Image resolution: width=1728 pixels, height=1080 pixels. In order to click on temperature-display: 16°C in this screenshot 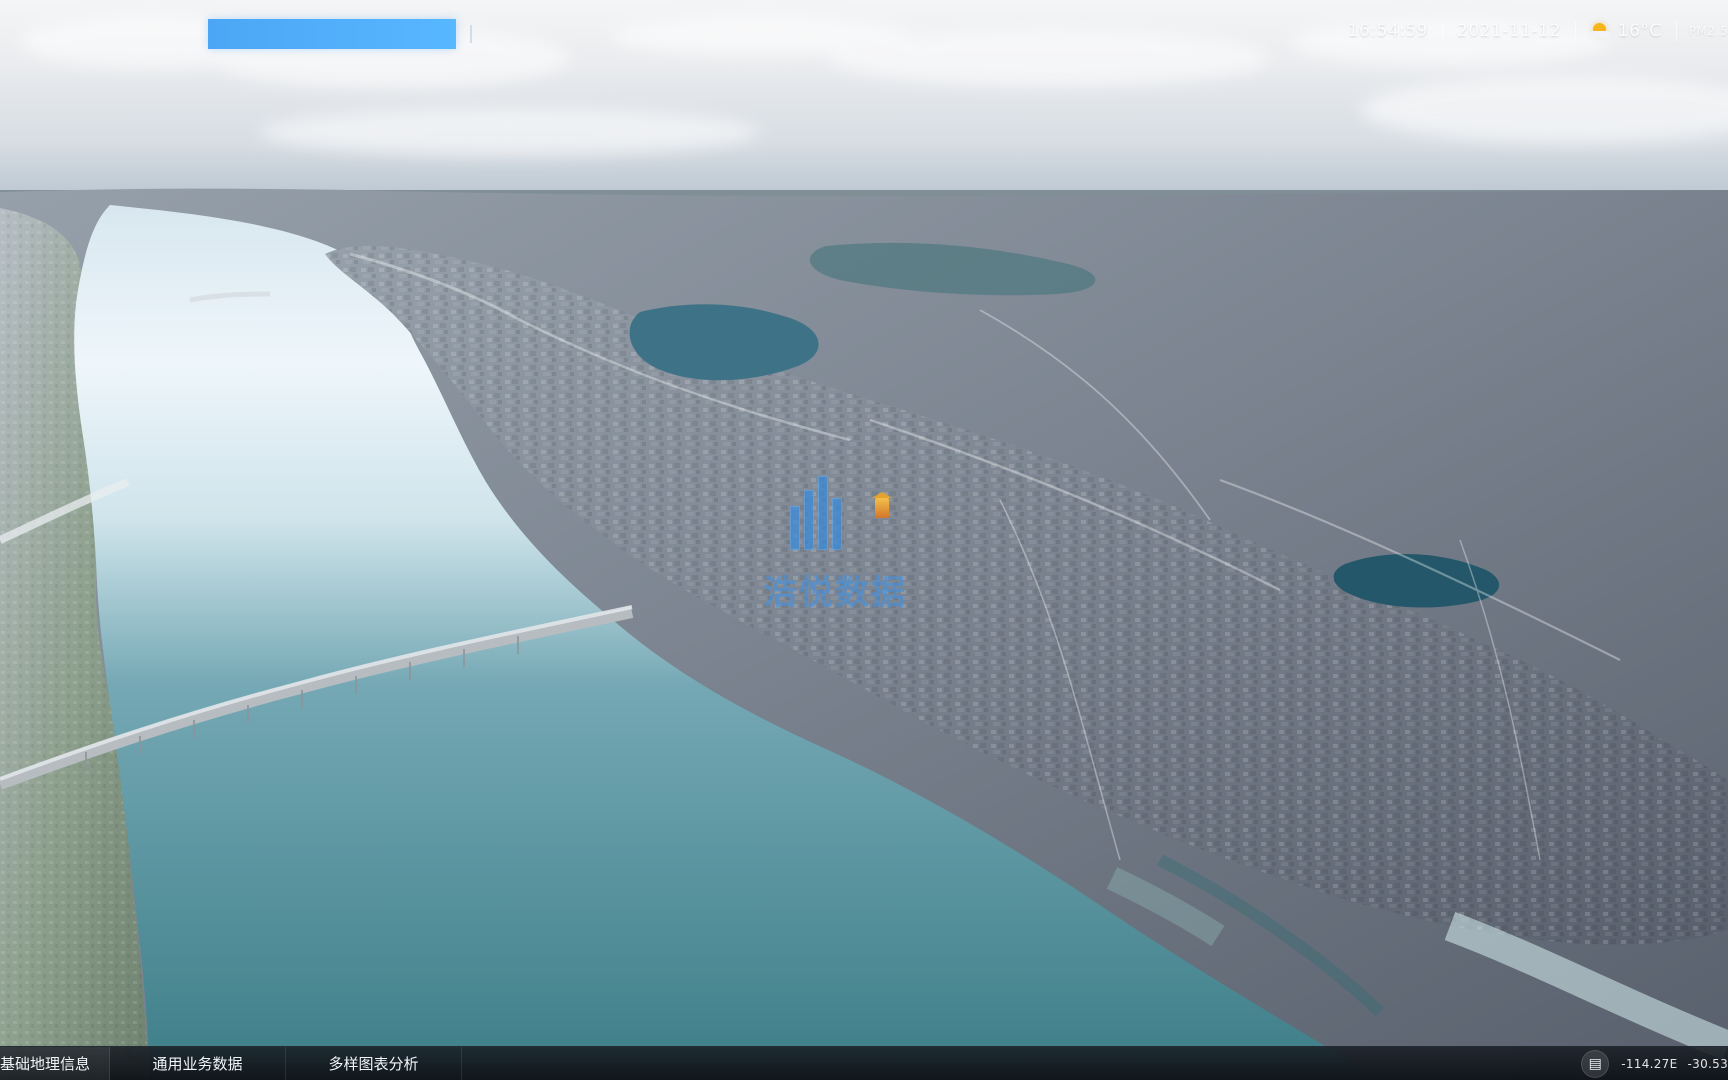, I will do `click(1639, 31)`.